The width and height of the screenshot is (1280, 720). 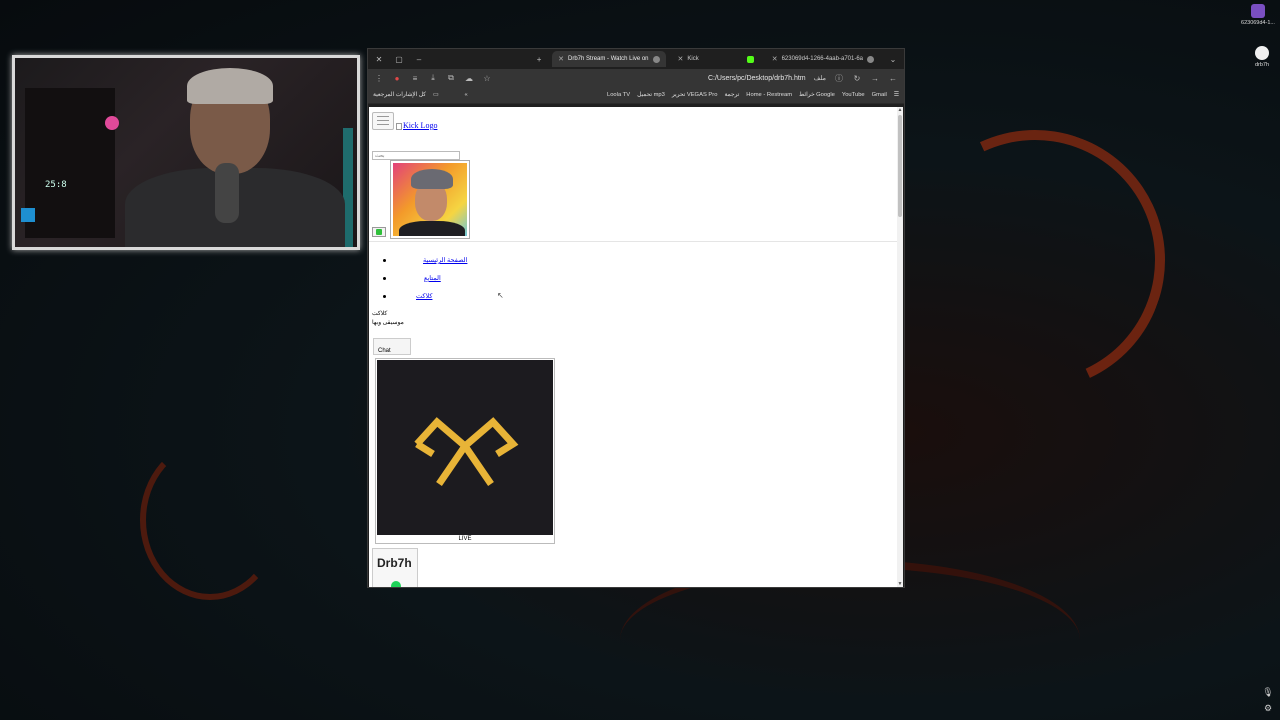 I want to click on avatar-shirt, so click(x=432, y=228).